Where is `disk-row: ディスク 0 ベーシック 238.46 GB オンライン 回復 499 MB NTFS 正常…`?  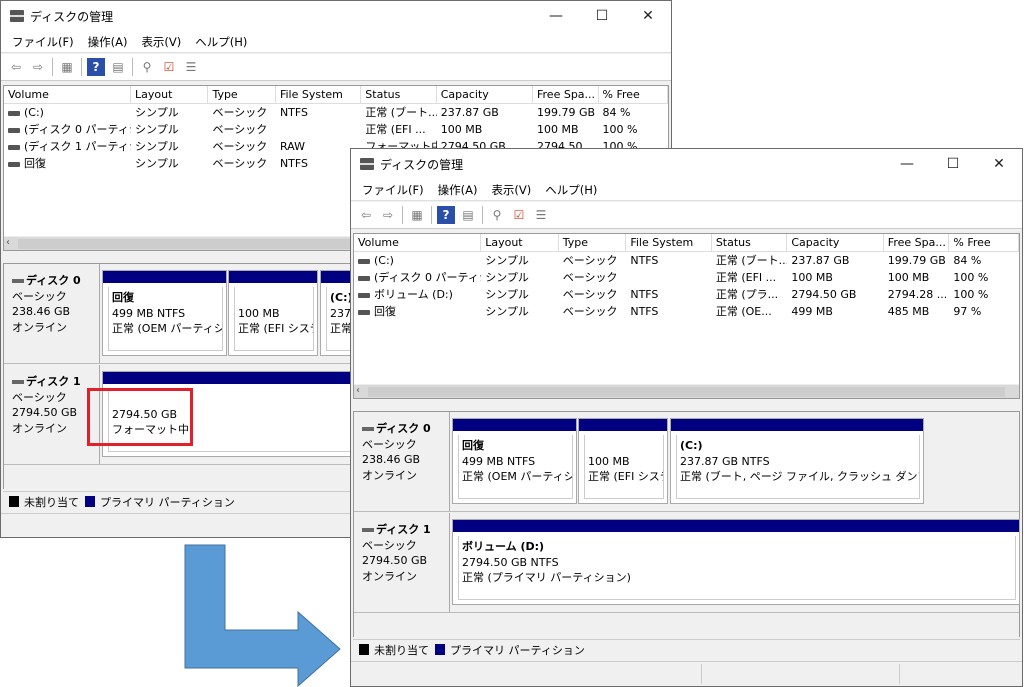 disk-row: ディスク 0 ベーシック 238.46 GB オンライン 回復 499 MB NTFS 正常… is located at coordinates (686, 462).